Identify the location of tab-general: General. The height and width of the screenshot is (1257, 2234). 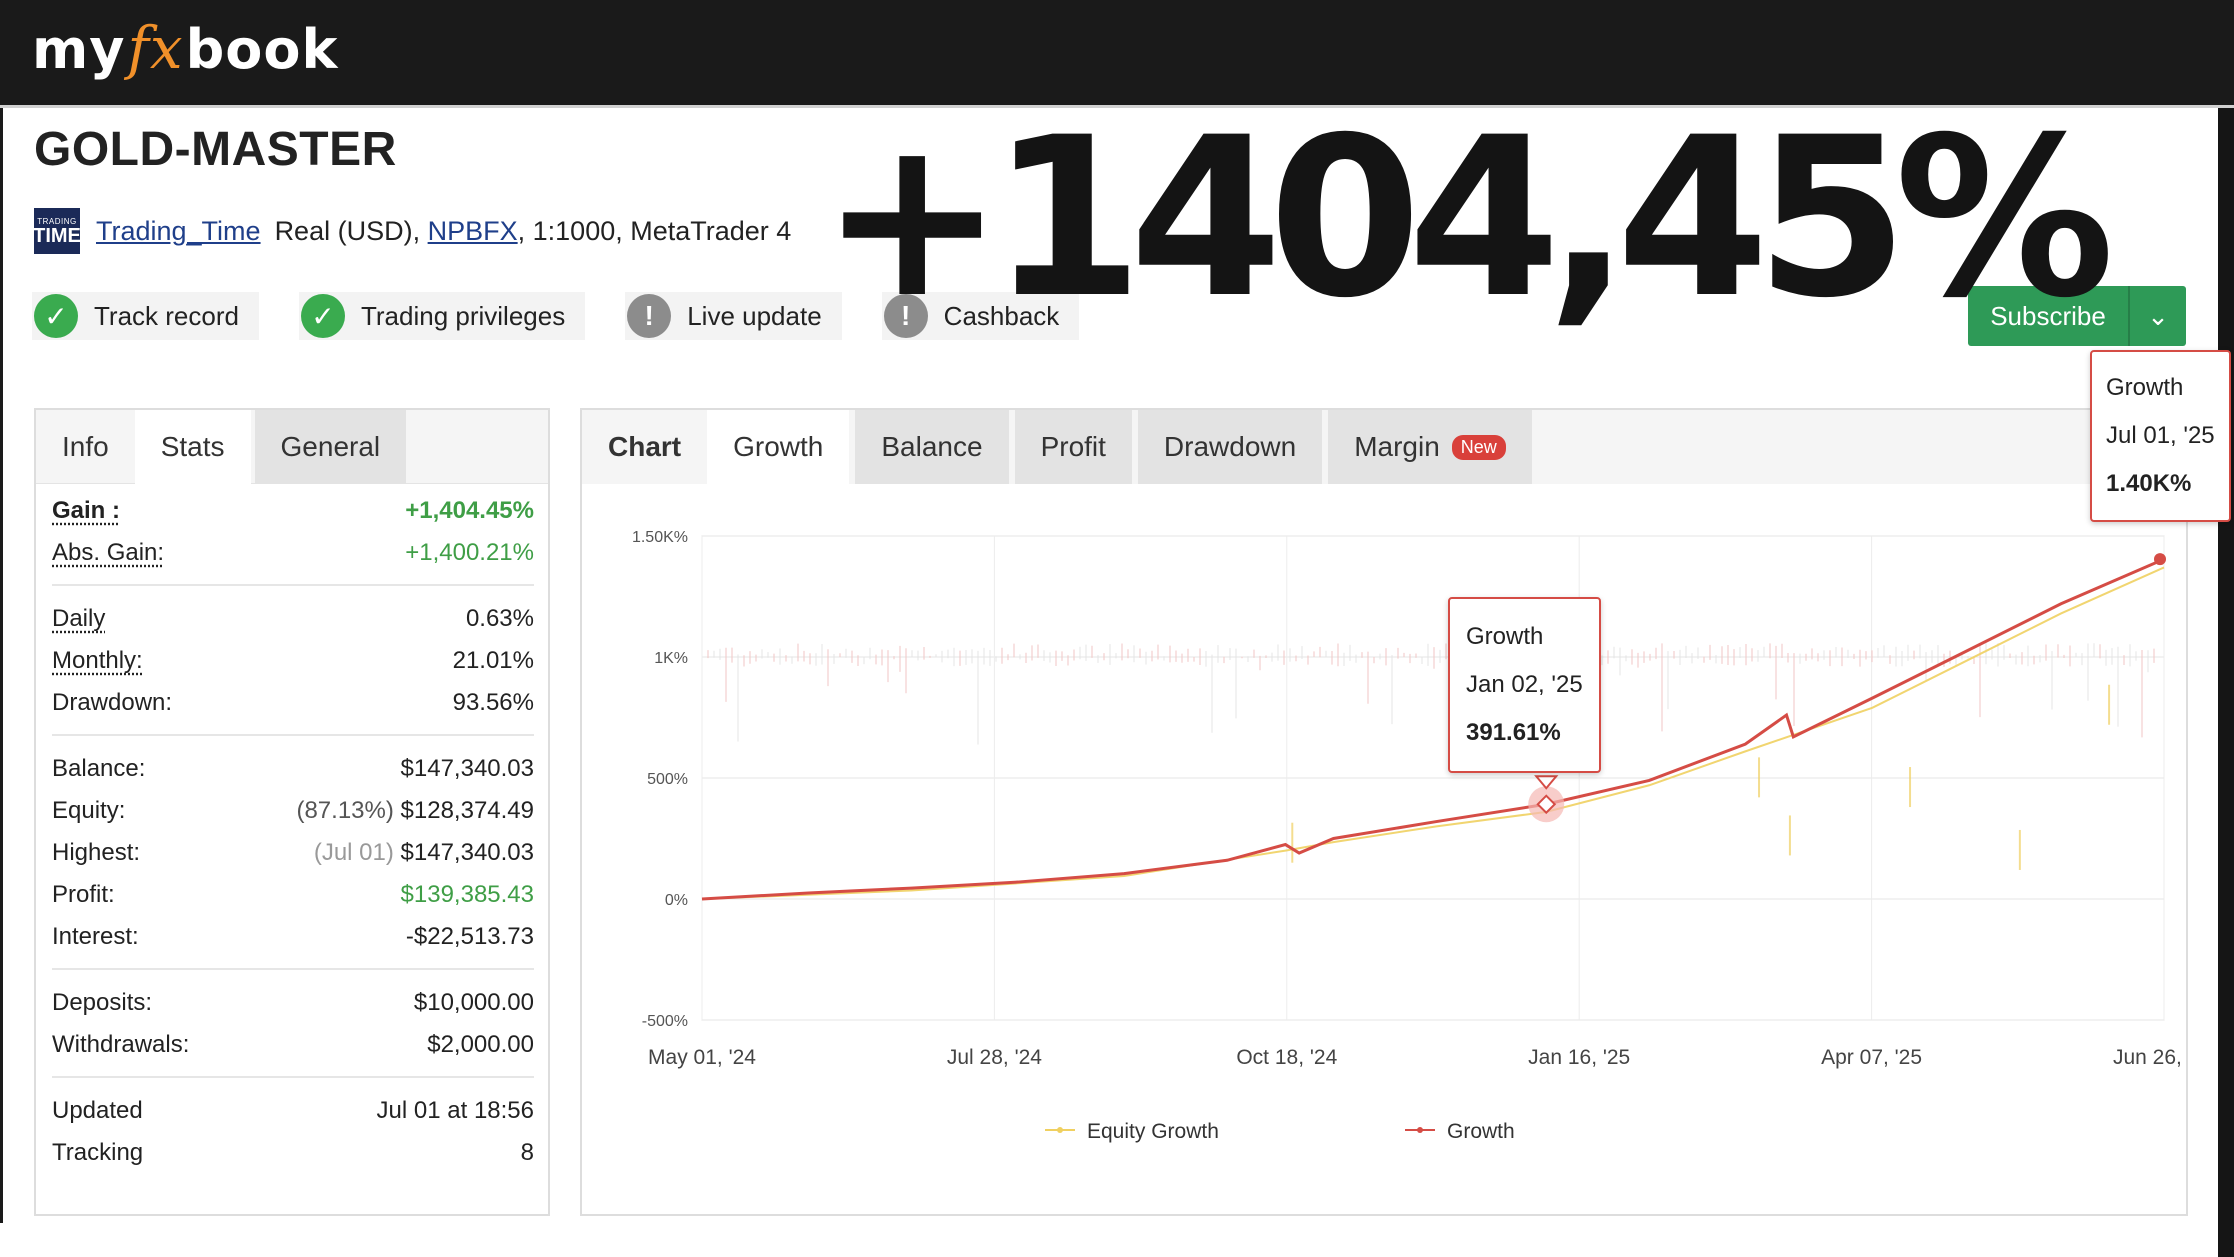
(330, 447).